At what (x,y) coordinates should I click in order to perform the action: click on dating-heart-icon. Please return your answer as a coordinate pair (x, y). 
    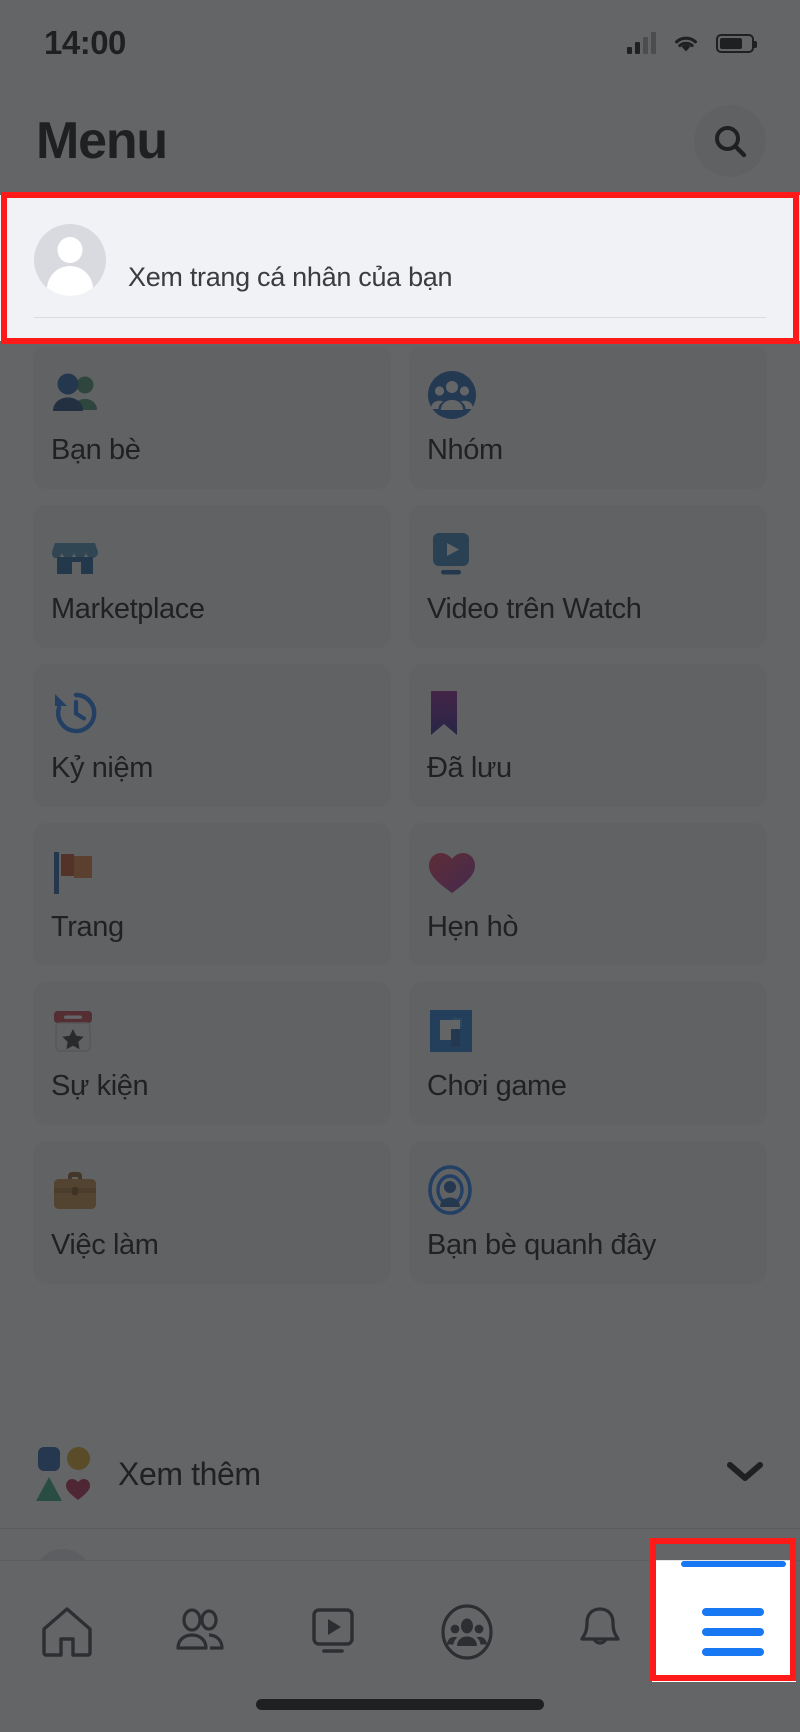
    Looking at the image, I should click on (597, 872).